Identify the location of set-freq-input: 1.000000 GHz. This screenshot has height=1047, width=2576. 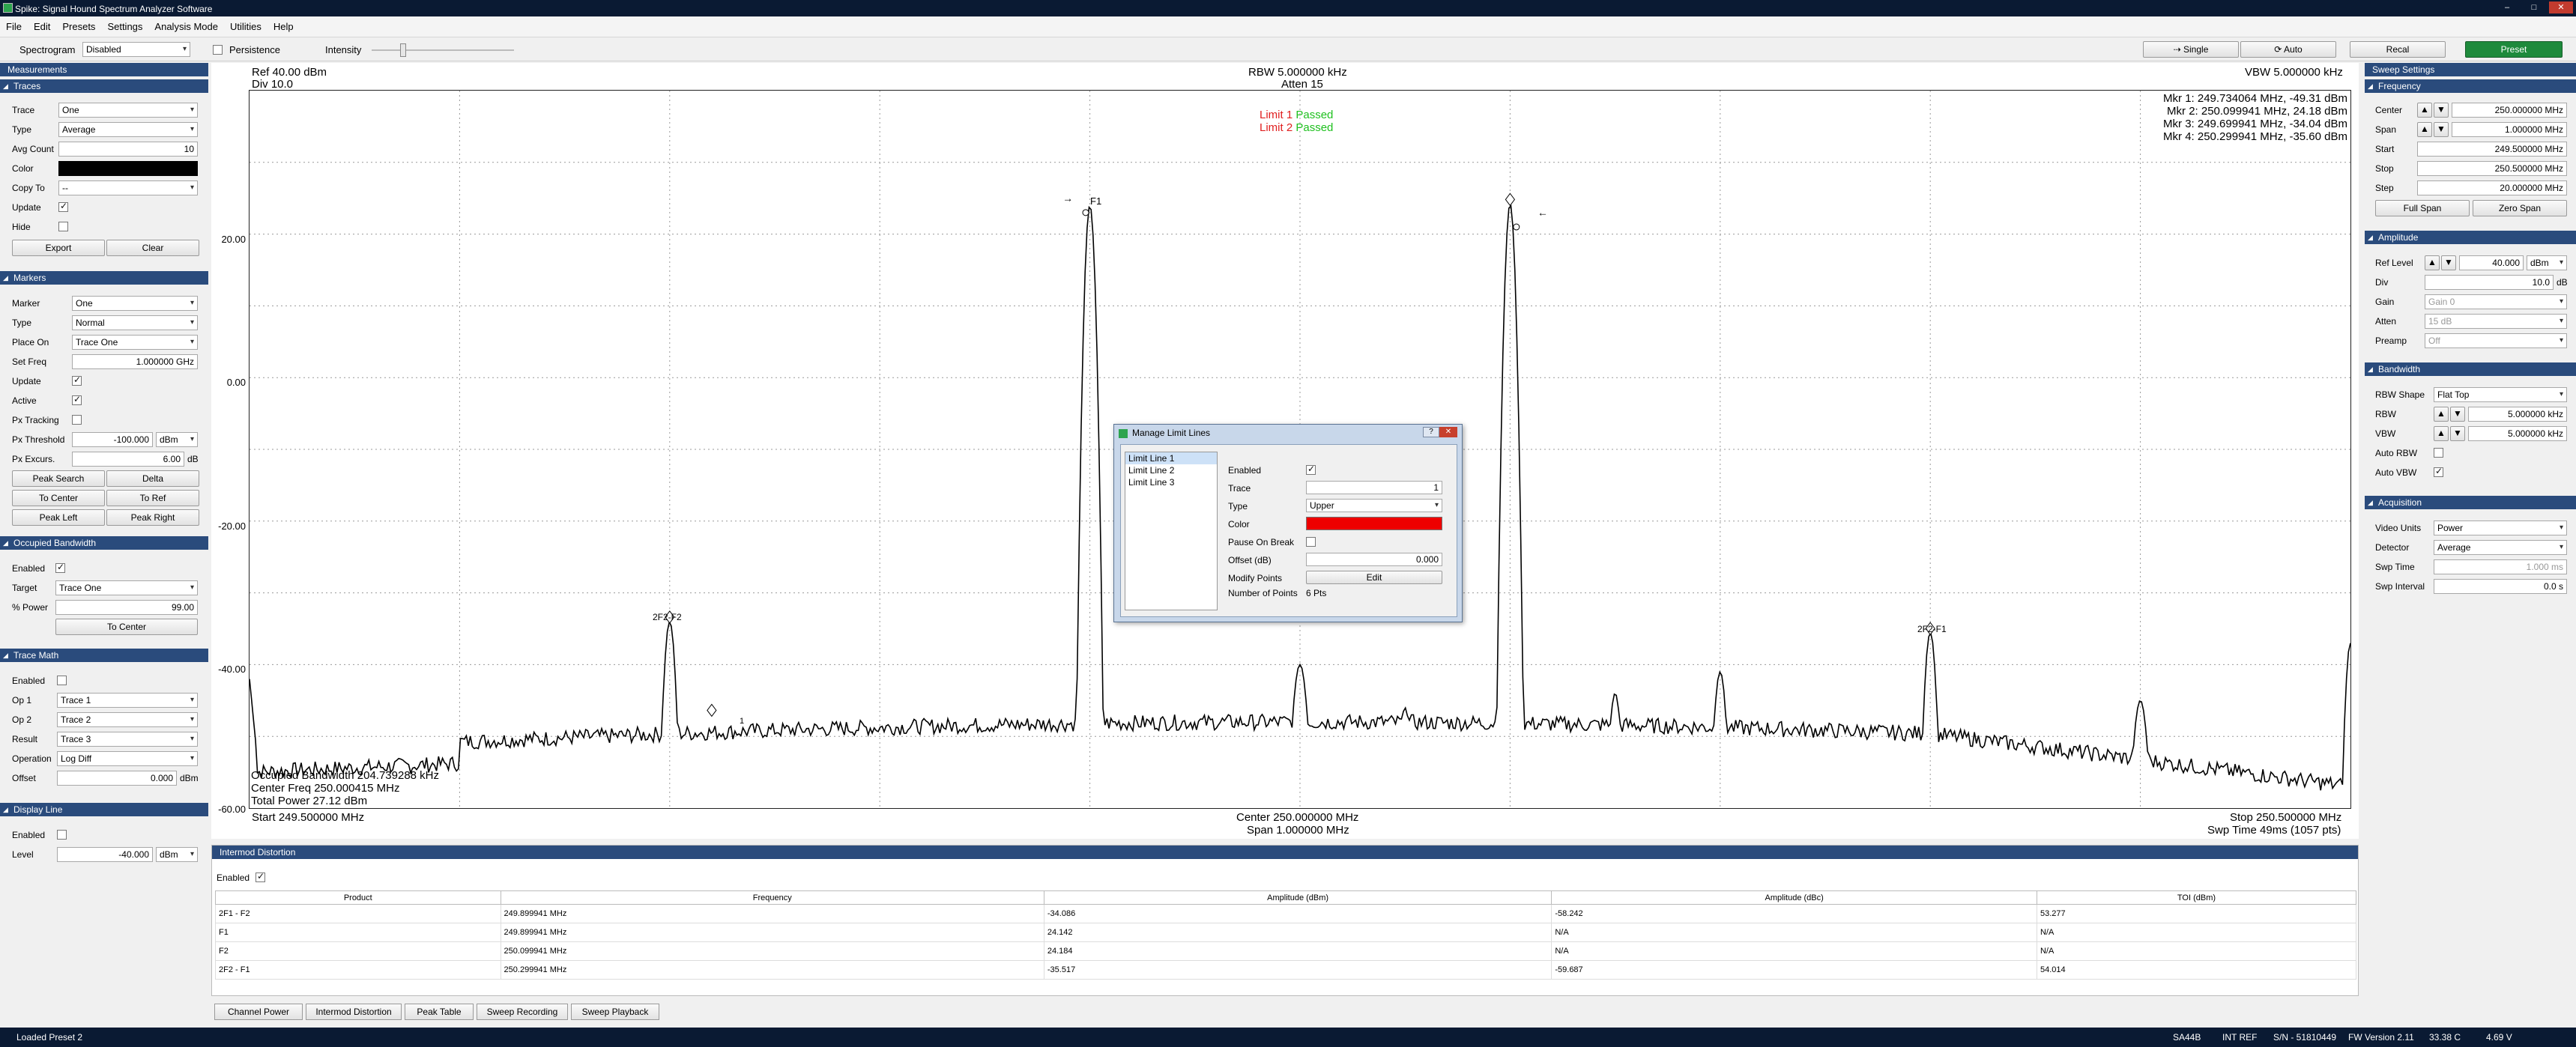
(135, 361).